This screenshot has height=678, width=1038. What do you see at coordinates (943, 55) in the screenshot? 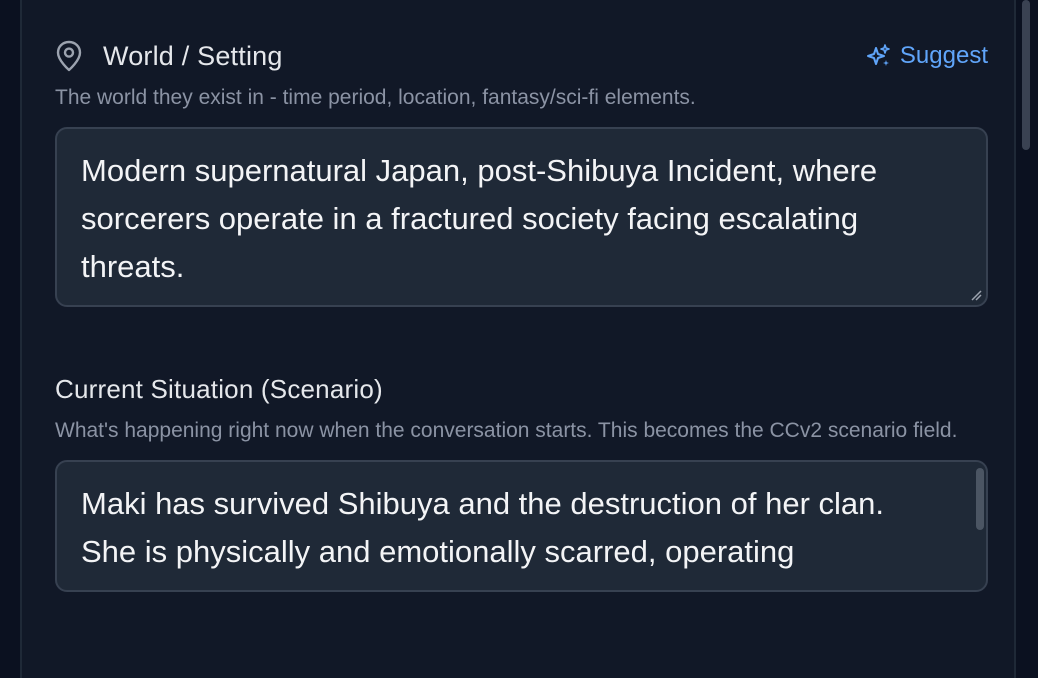
I see `suggest-label: Suggest` at bounding box center [943, 55].